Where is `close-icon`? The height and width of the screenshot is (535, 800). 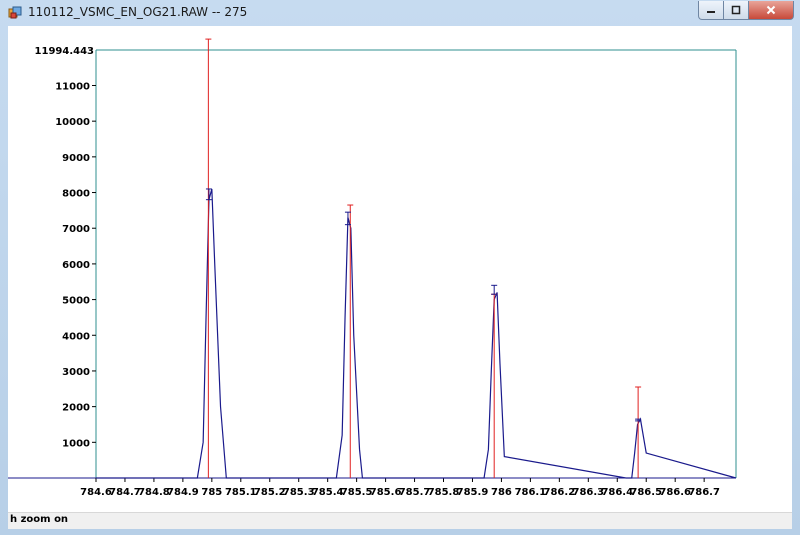 close-icon is located at coordinates (771, 10).